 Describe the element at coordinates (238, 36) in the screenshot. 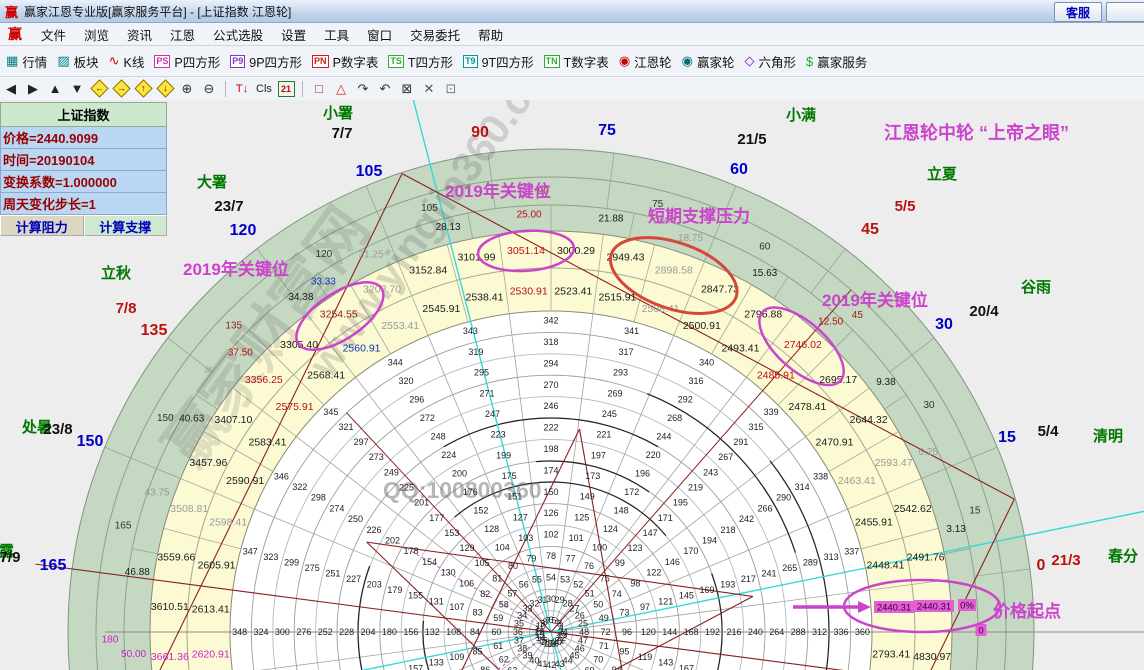

I see `menu-公式选股: 公式选股` at that location.